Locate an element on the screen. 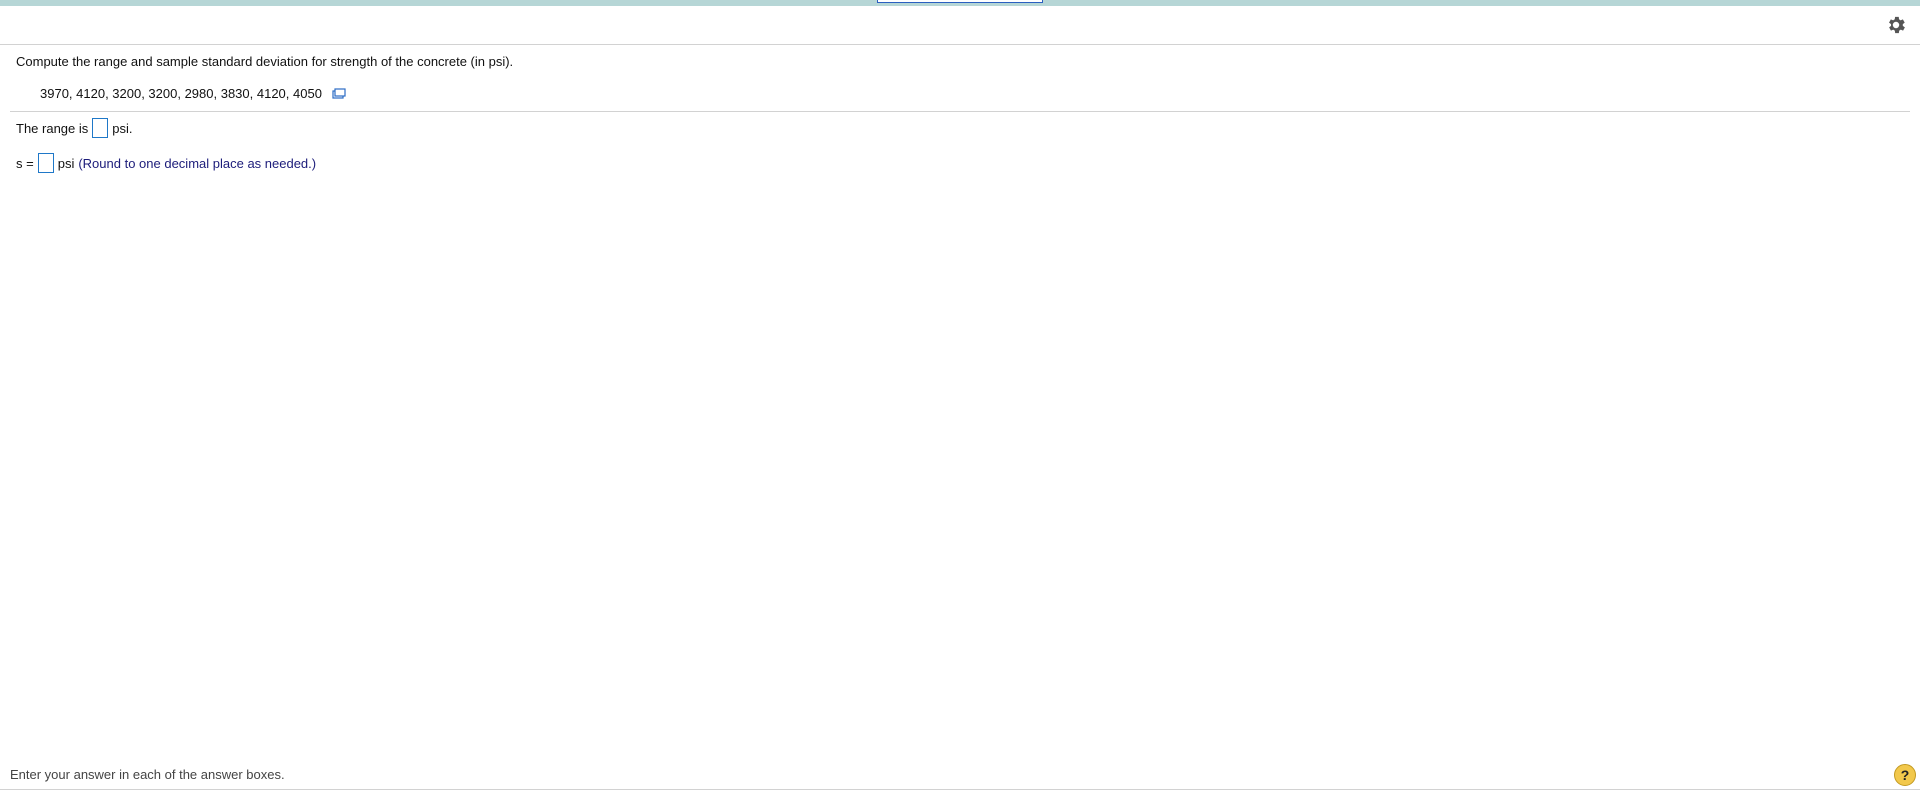 This screenshot has height=796, width=1920. std-dev-label: s = is located at coordinates (25, 163).